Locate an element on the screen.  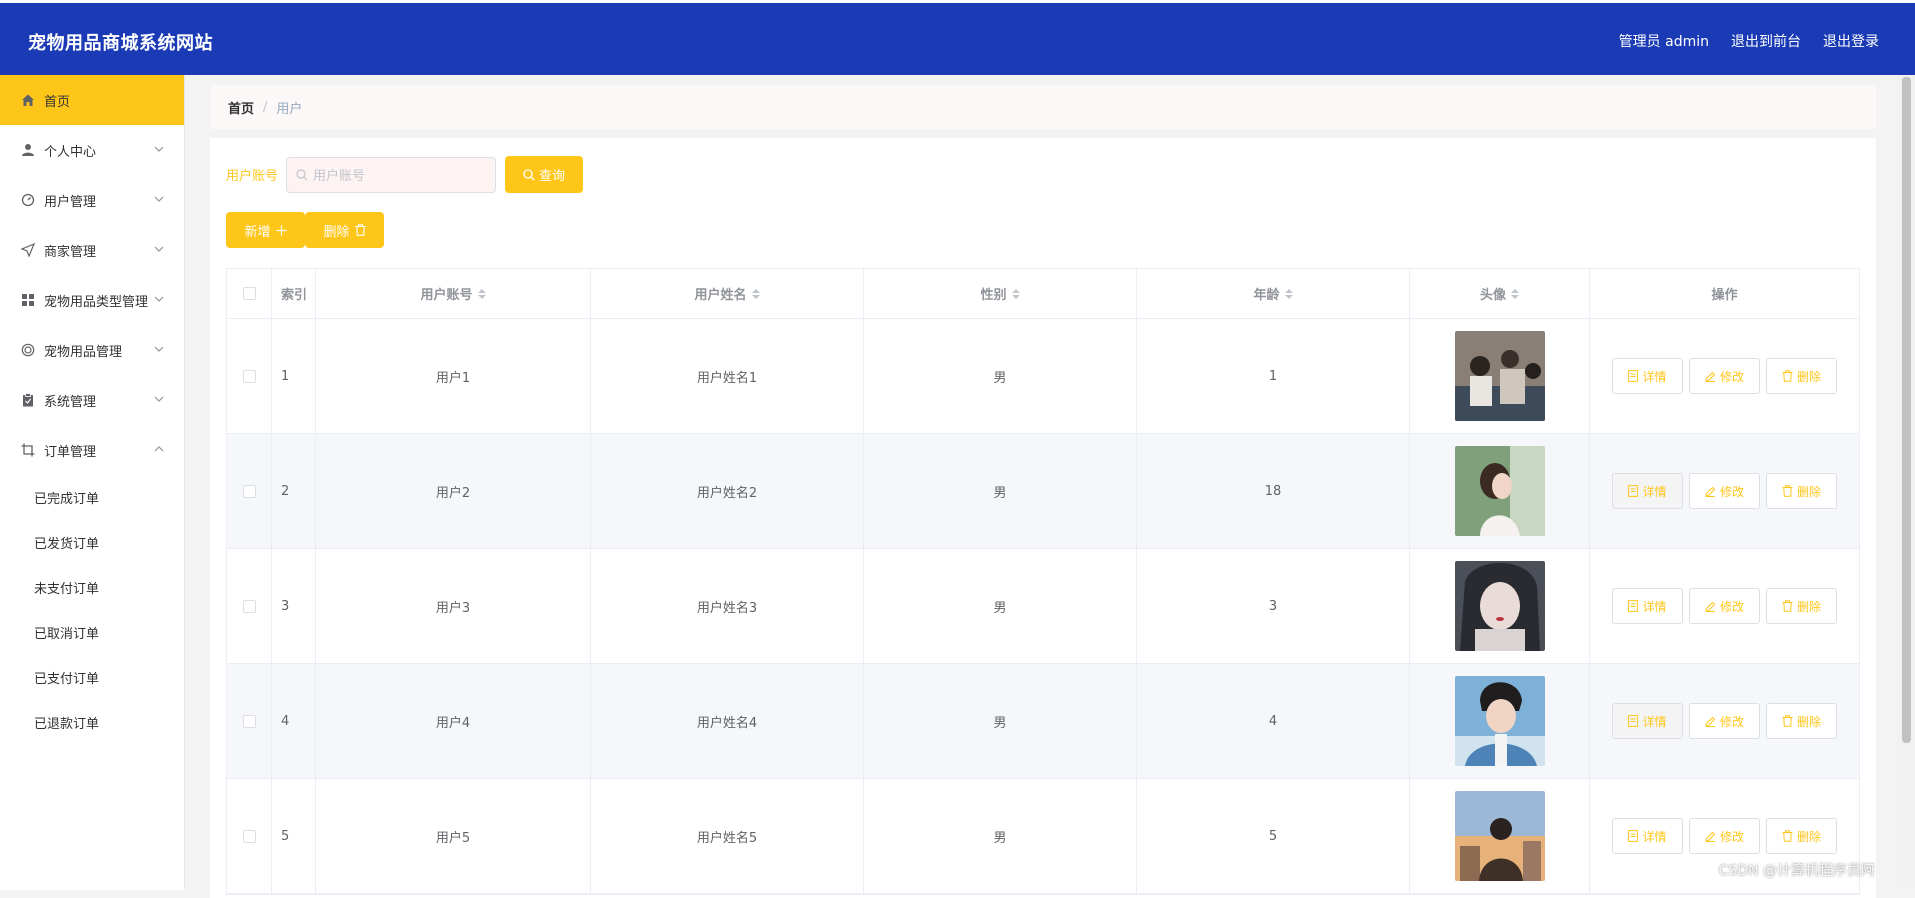
exit-to-front-link: 退出到前台 is located at coordinates (1766, 41).